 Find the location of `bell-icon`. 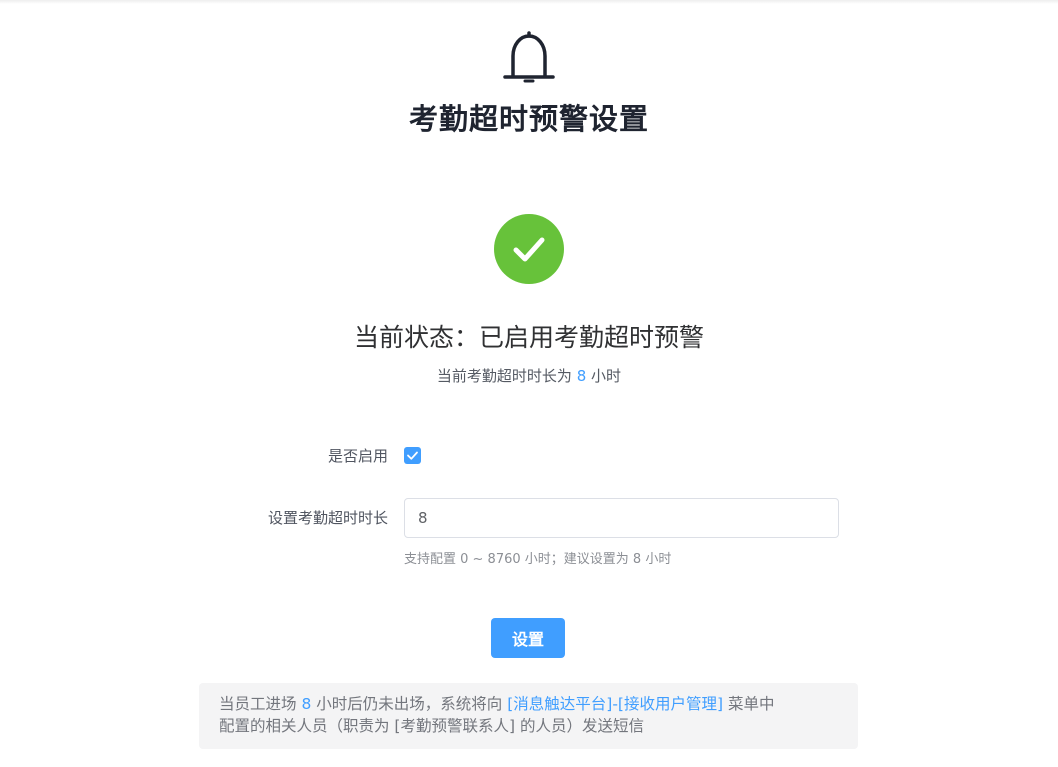

bell-icon is located at coordinates (529, 57).